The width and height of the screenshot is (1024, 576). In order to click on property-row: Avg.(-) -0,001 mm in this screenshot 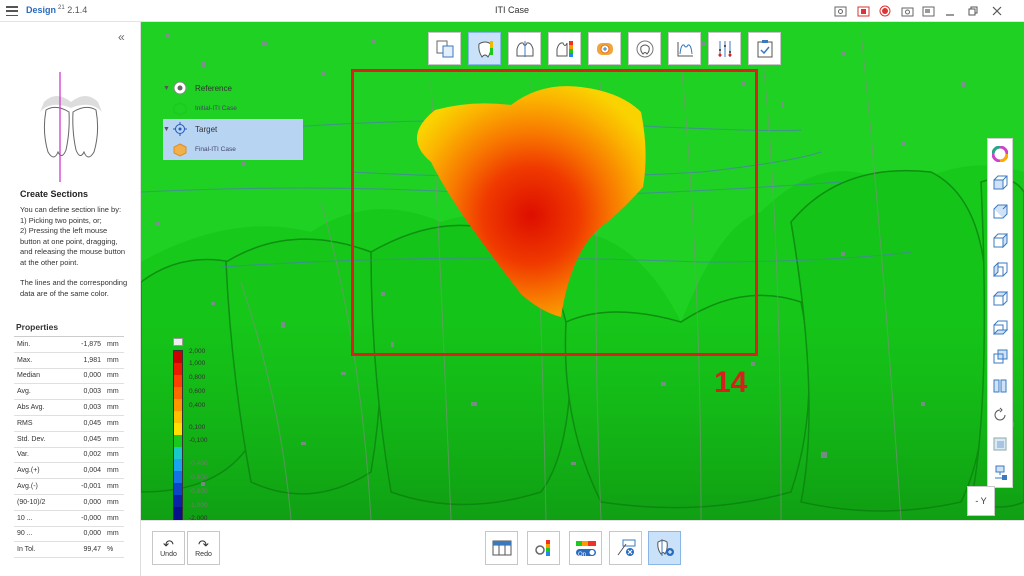, I will do `click(69, 487)`.